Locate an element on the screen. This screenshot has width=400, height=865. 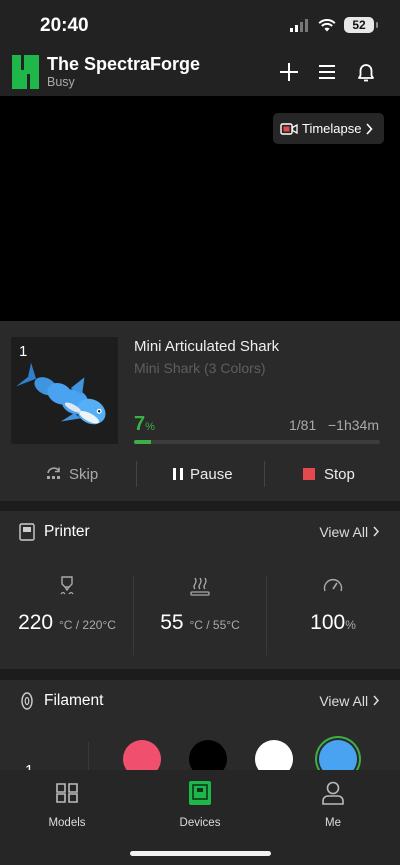
filament-title: Filament is located at coordinates (74, 700).